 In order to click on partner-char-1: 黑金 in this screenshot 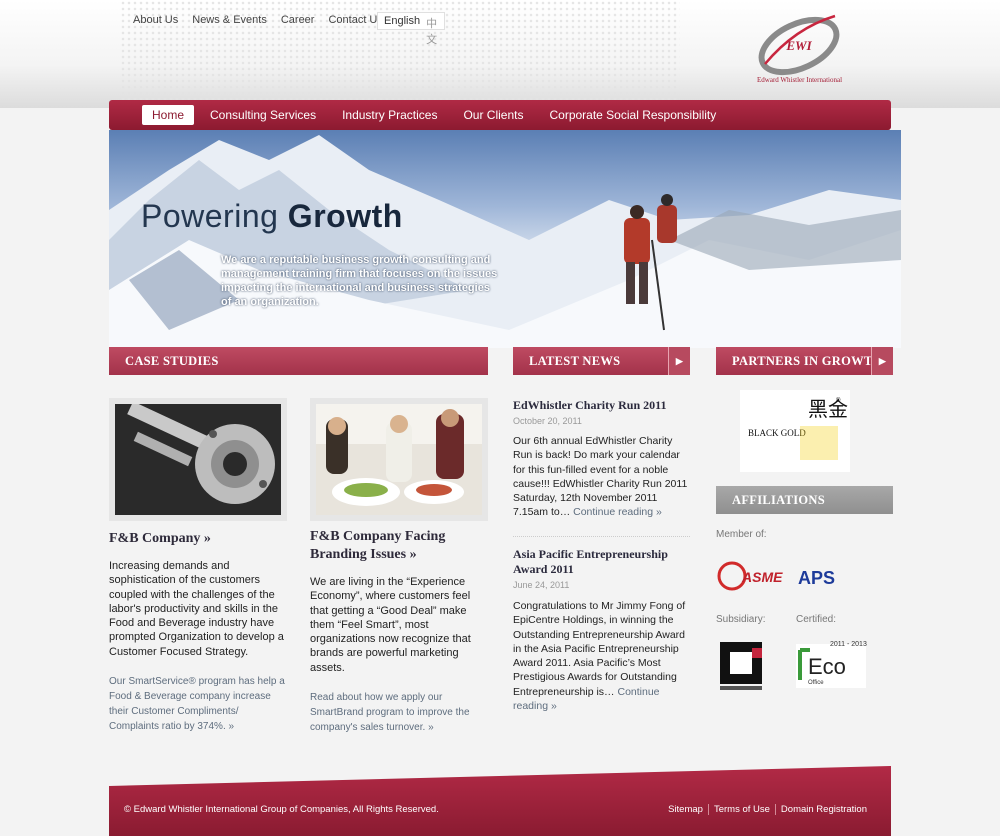, I will do `click(828, 409)`.